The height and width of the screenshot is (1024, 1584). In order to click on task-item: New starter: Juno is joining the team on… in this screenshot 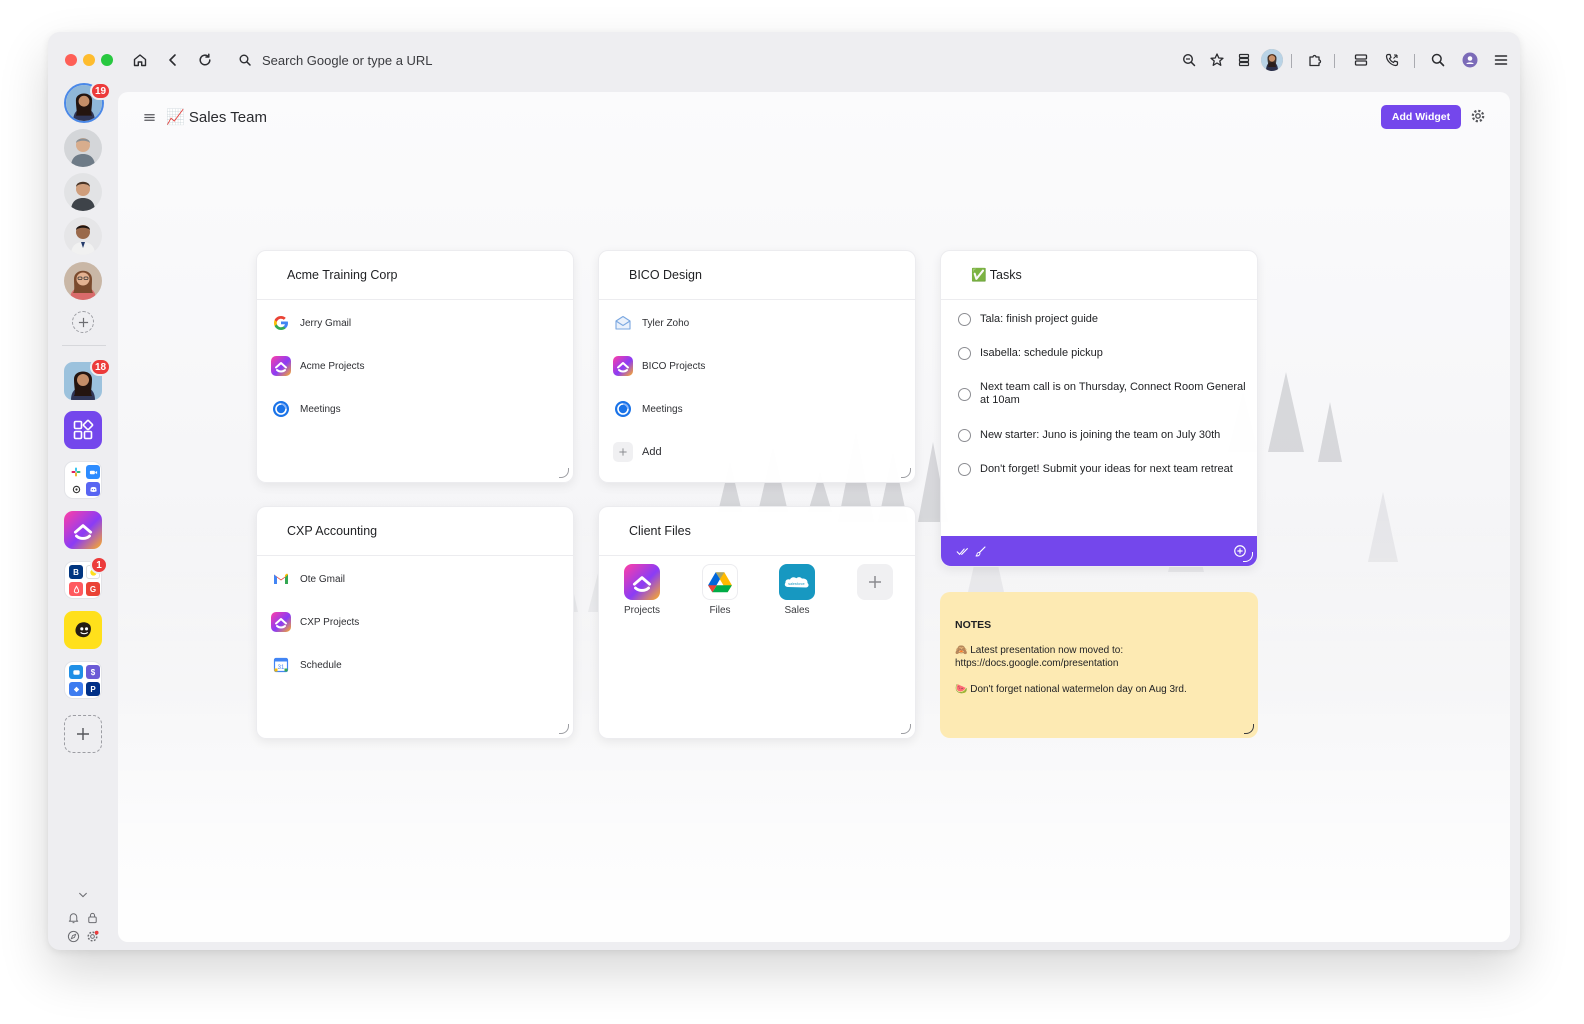, I will do `click(1103, 435)`.